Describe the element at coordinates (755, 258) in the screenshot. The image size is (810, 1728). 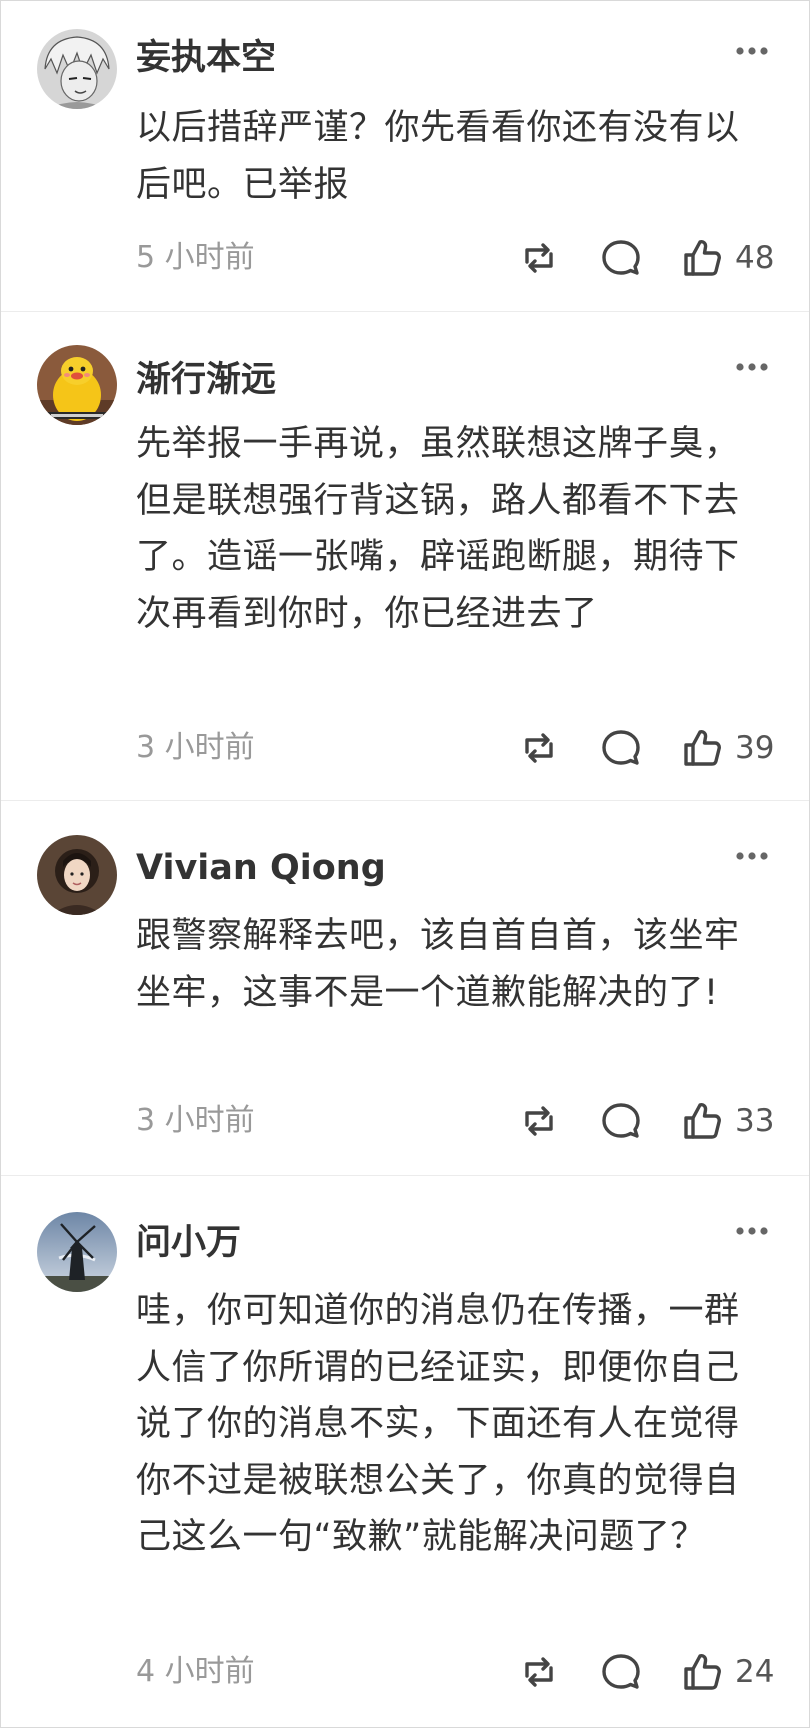
I see `like-count: 48` at that location.